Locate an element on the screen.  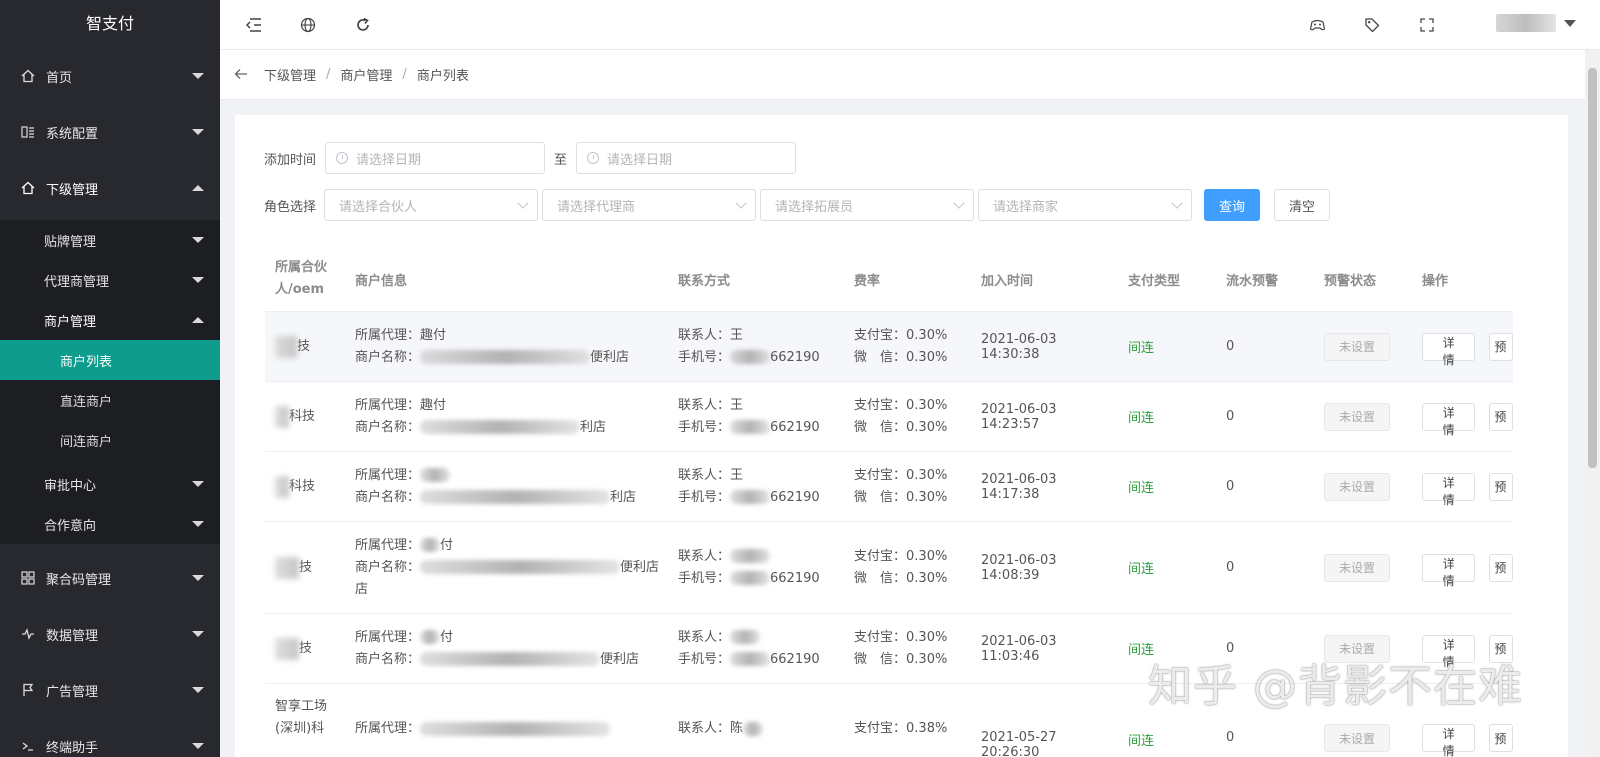
sidebar-item-merchants: 商户管理 is located at coordinates (110, 320).